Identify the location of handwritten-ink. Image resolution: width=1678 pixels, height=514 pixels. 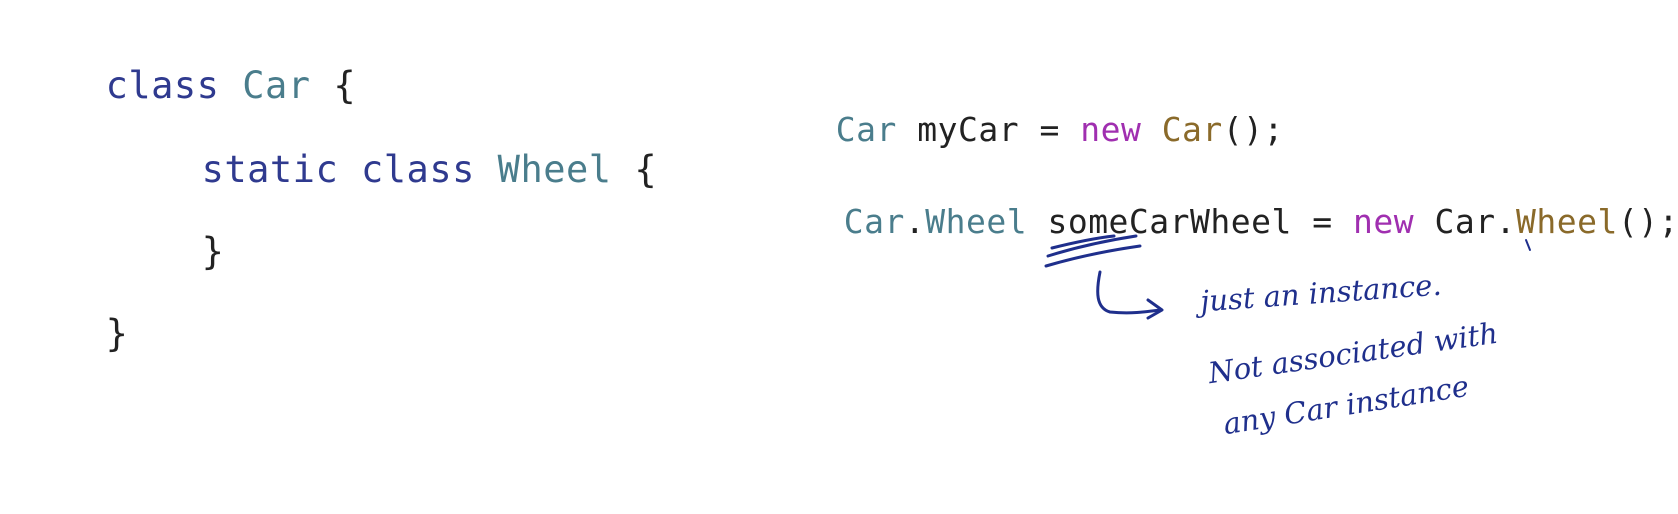
(1287, 277).